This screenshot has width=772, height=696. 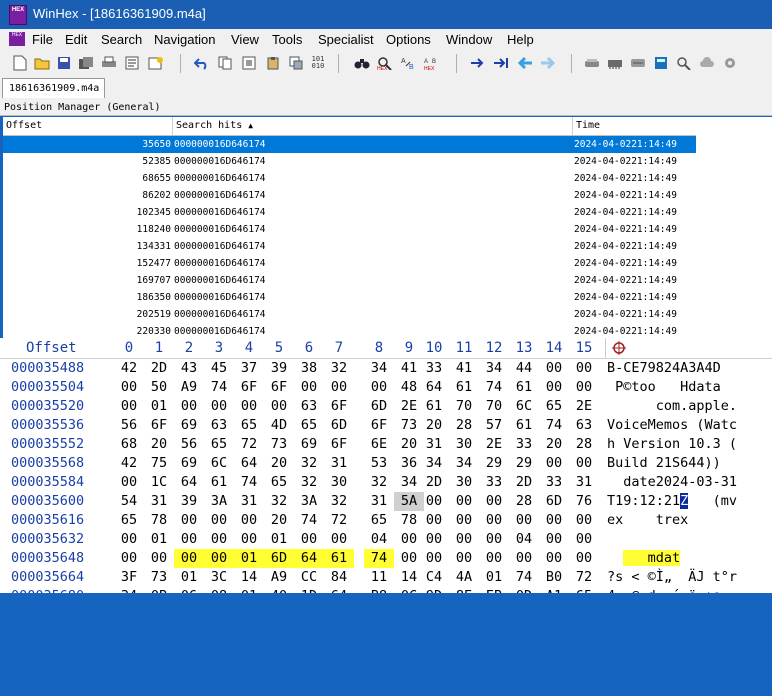 What do you see at coordinates (249, 368) in the screenshot?
I see `hex-byte: 37` at bounding box center [249, 368].